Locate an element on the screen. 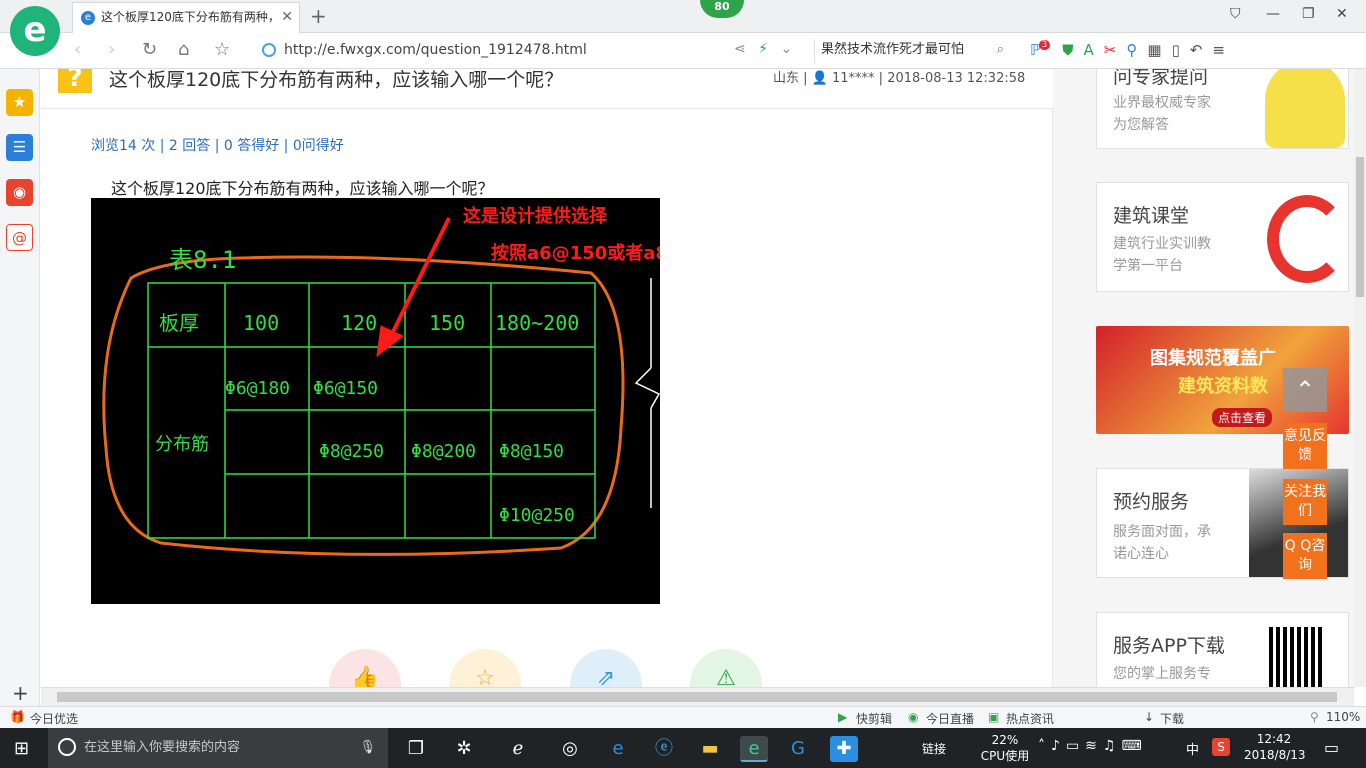 The width and height of the screenshot is (1366, 768). thumbs-up-icon: 👍 is located at coordinates (365, 676).